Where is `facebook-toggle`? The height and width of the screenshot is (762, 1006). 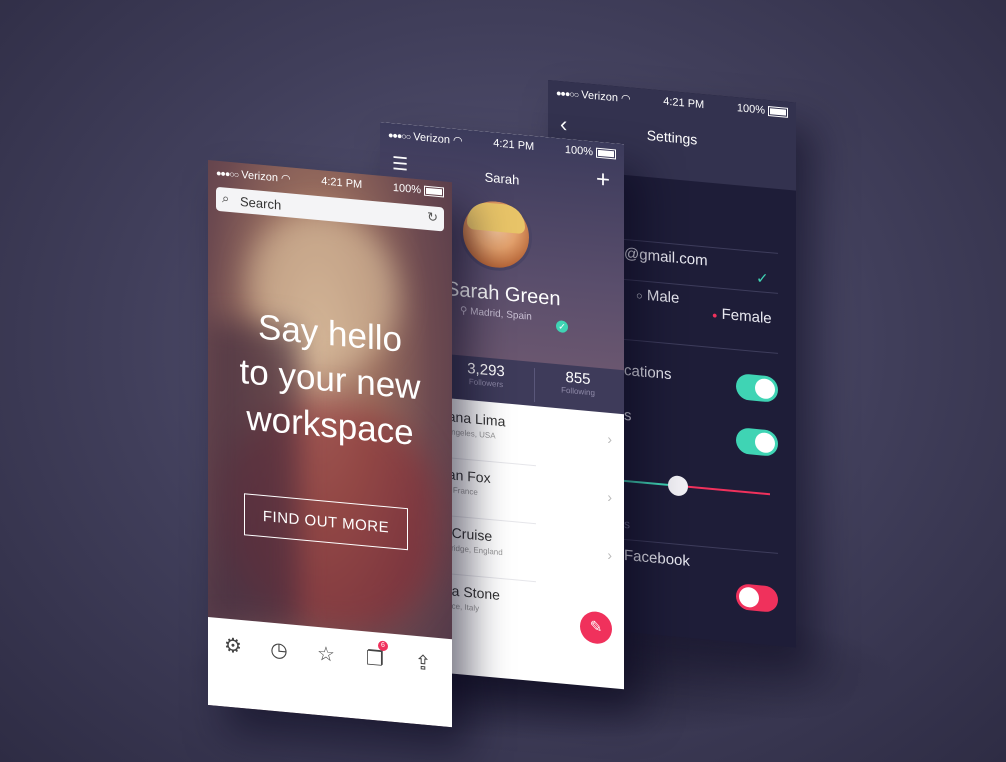 facebook-toggle is located at coordinates (757, 598).